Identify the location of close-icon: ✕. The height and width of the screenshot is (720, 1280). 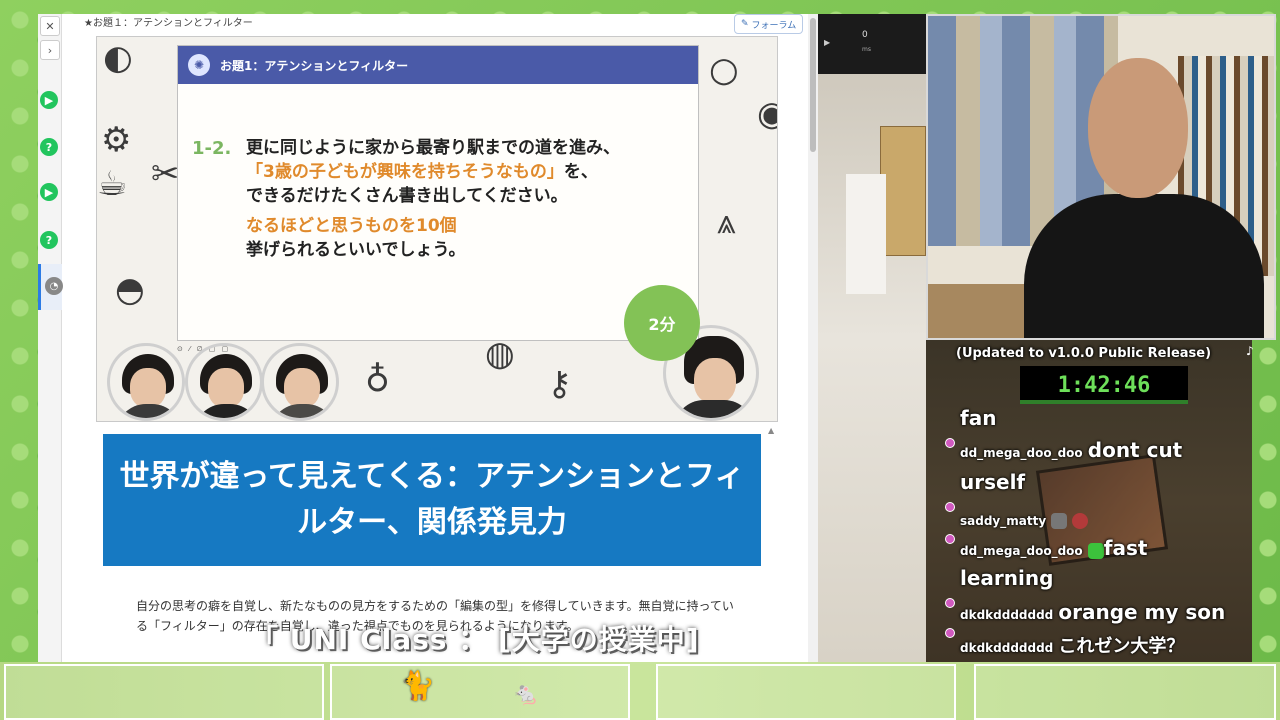
(50, 26).